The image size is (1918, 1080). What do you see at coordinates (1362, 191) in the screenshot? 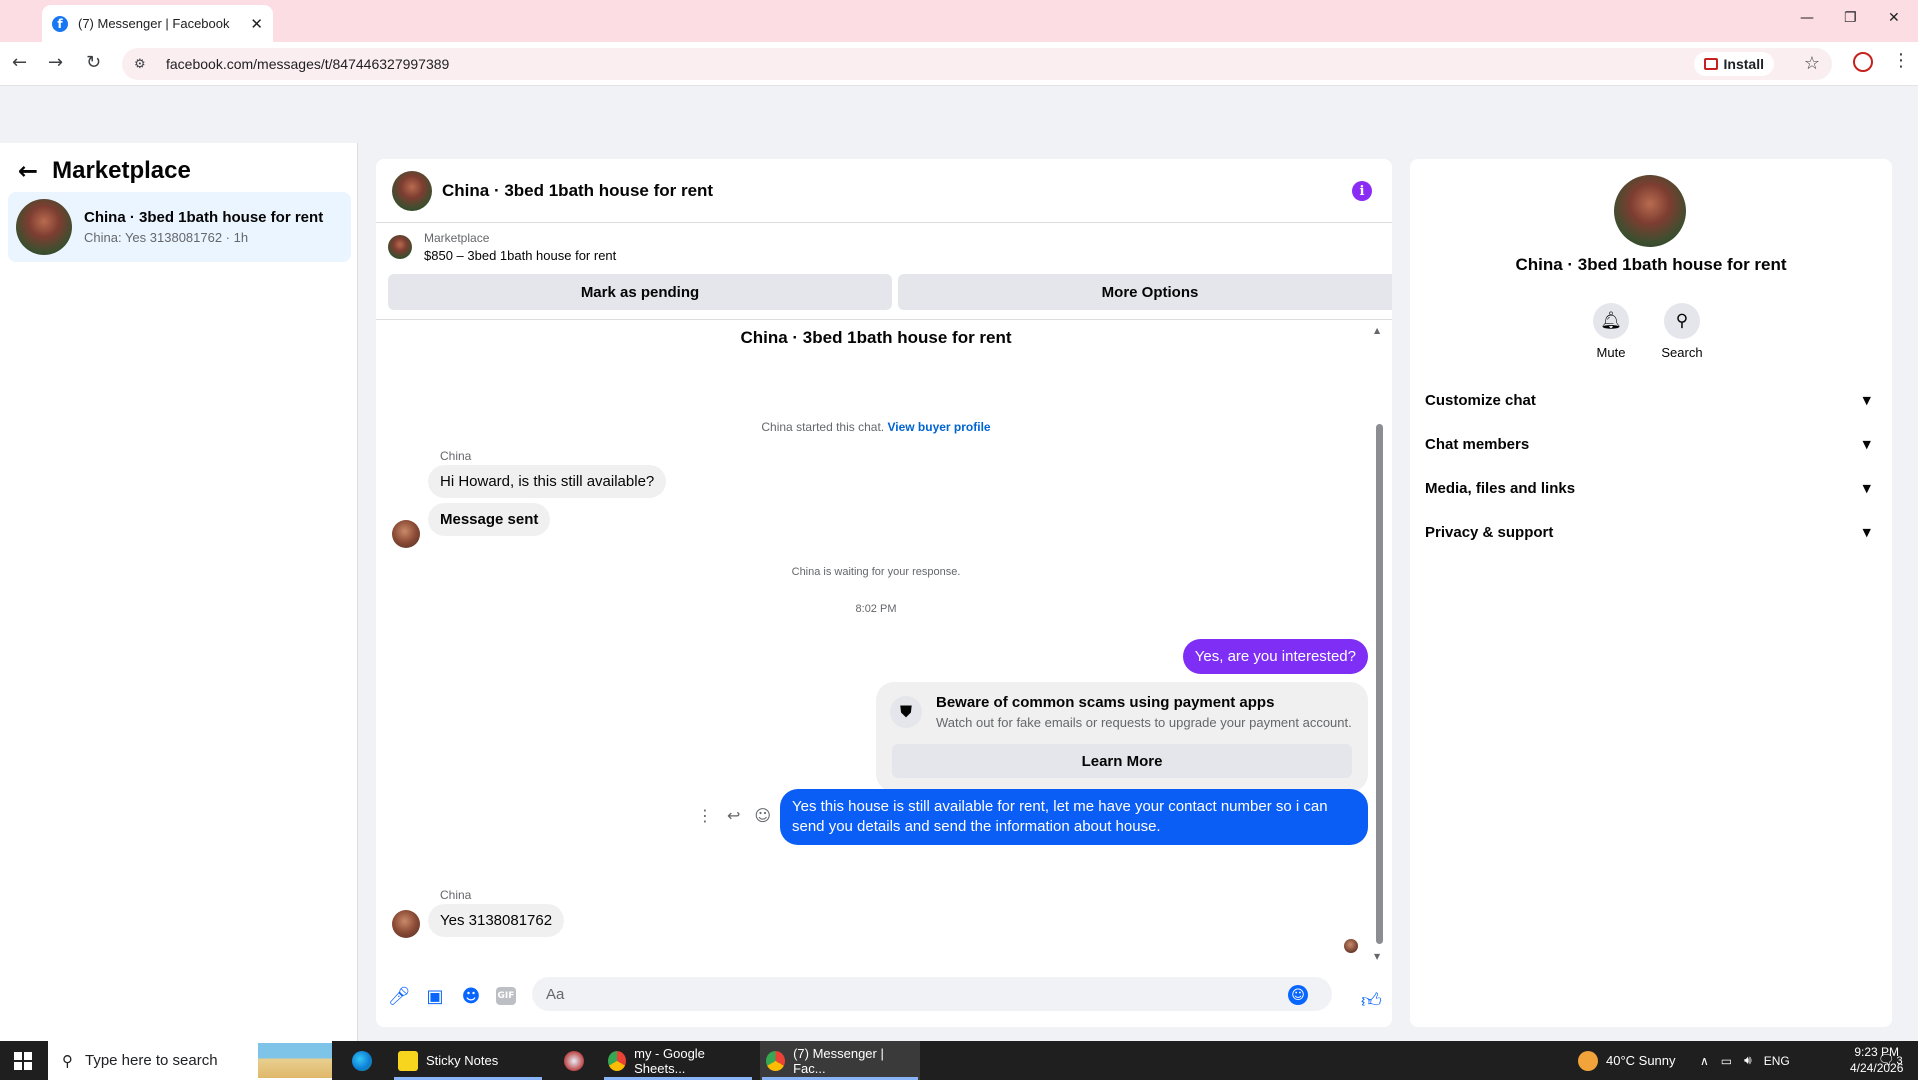
I see `info-icon: i` at bounding box center [1362, 191].